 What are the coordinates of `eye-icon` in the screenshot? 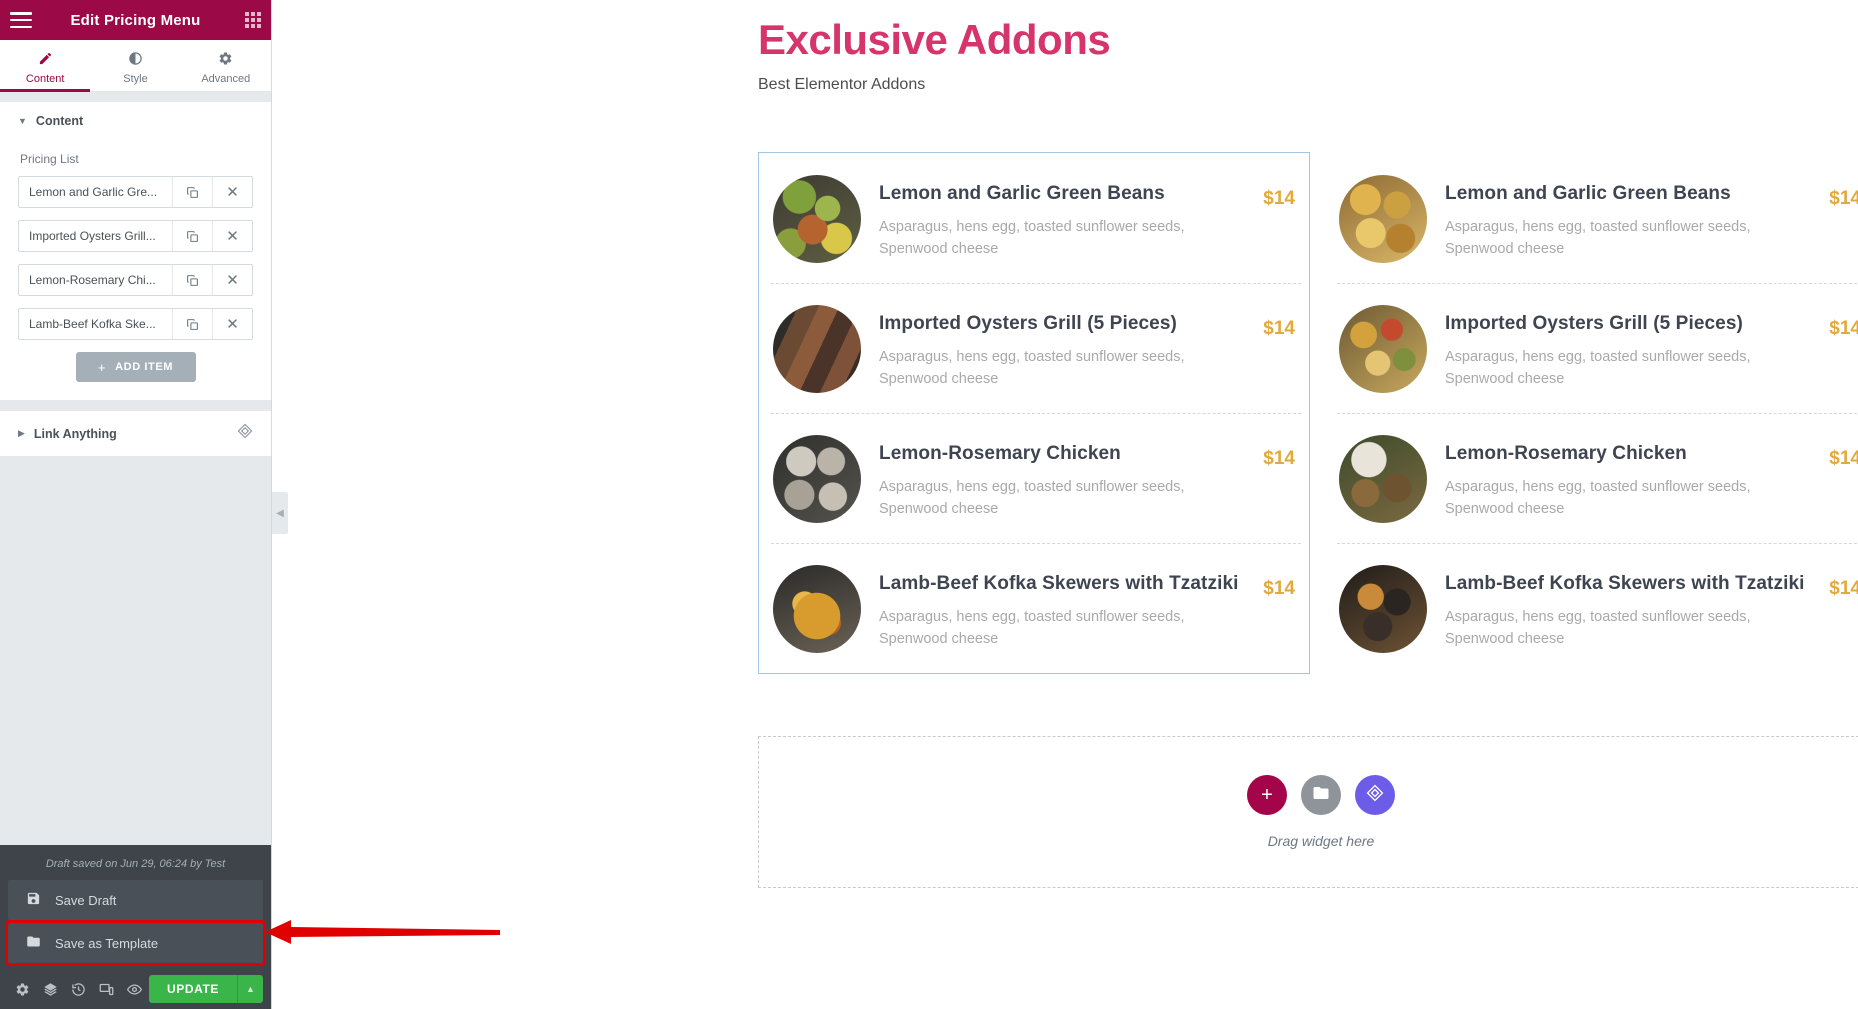 It's located at (135, 989).